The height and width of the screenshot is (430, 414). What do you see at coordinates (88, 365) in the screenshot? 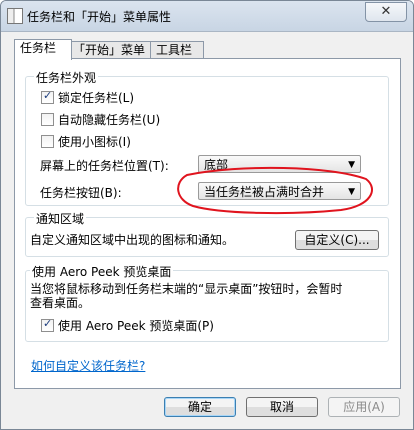
I see `customize-taskbar-help-link: 如何自定义该任务栏?` at bounding box center [88, 365].